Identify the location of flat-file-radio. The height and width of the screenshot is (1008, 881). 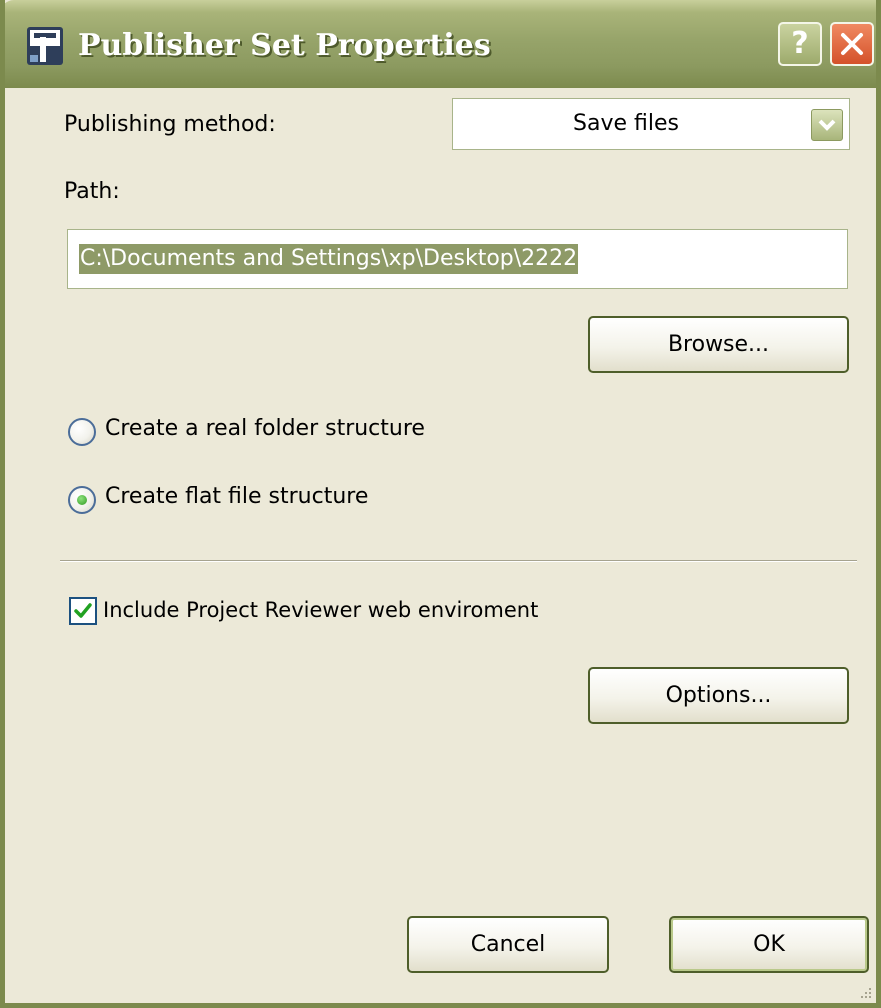
(82, 500).